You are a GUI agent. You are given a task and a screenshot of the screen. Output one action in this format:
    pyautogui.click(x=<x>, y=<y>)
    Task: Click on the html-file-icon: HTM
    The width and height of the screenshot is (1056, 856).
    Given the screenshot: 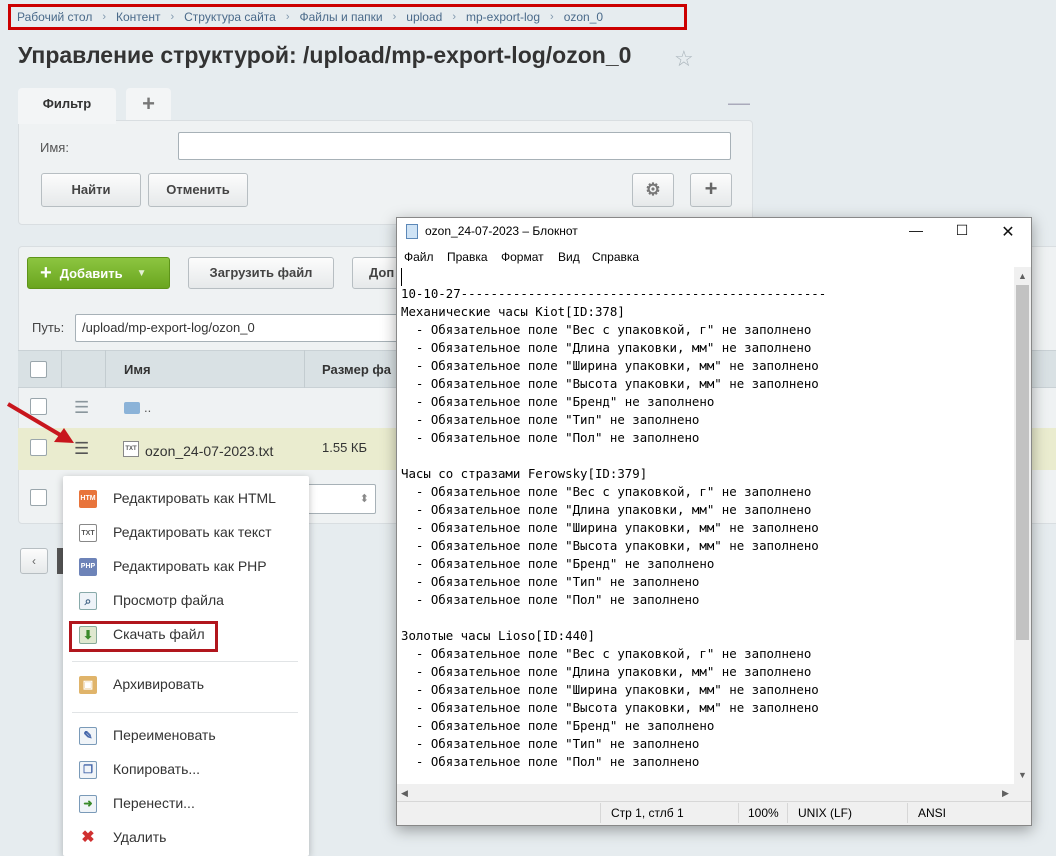 What is the action you would take?
    pyautogui.click(x=88, y=499)
    